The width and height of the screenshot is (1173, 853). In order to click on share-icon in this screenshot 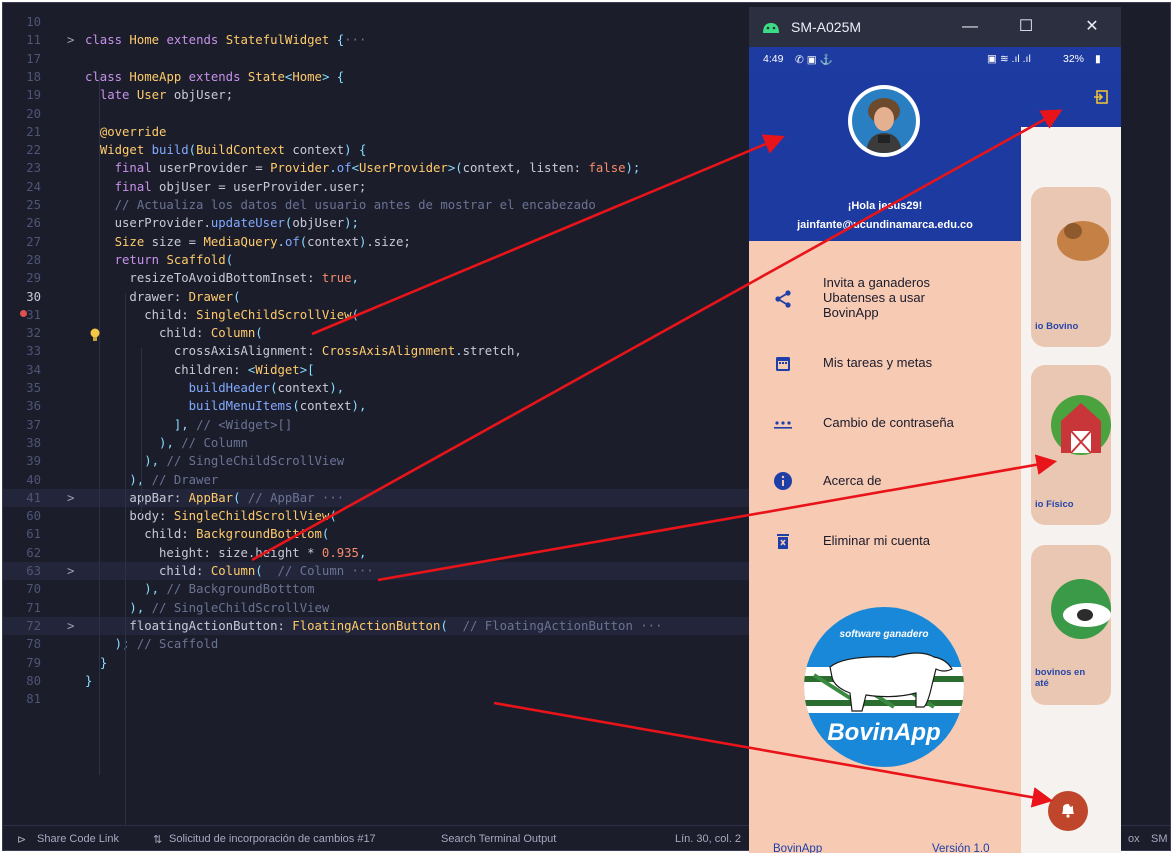, I will do `click(783, 299)`.